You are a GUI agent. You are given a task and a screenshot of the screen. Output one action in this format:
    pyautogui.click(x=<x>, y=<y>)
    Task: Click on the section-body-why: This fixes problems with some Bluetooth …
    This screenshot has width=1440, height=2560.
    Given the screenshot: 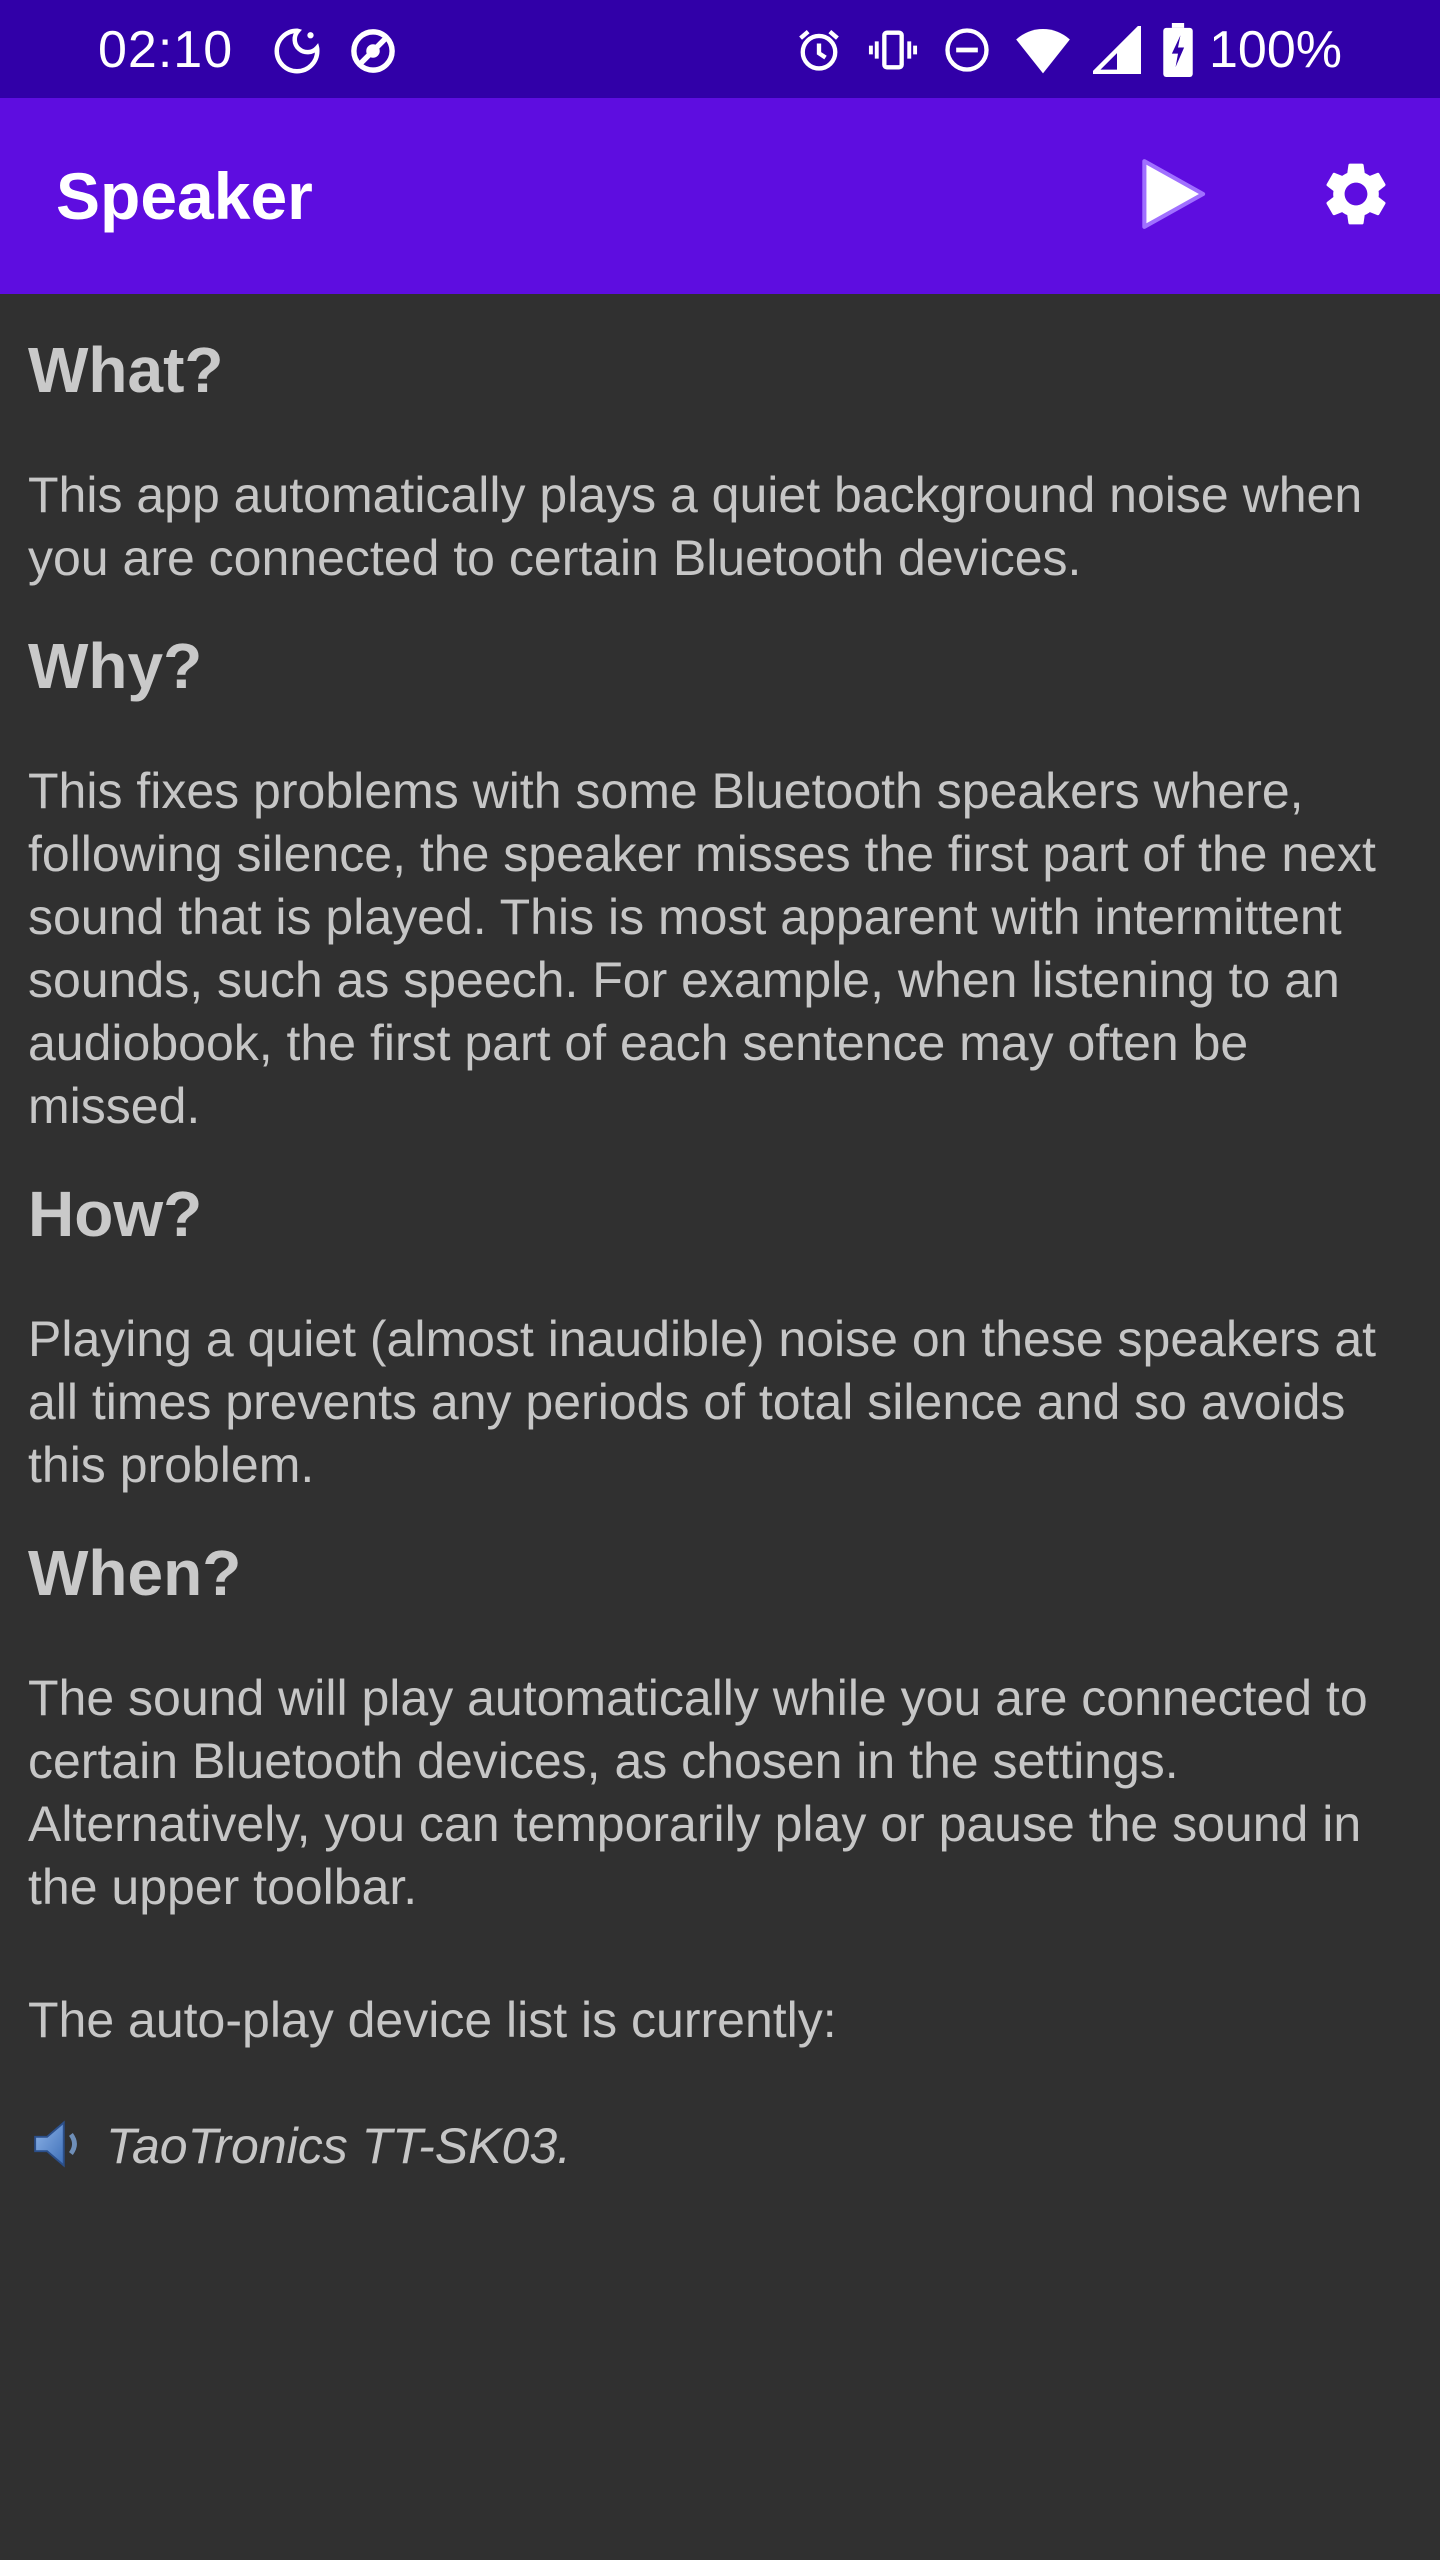 What is the action you would take?
    pyautogui.click(x=702, y=948)
    